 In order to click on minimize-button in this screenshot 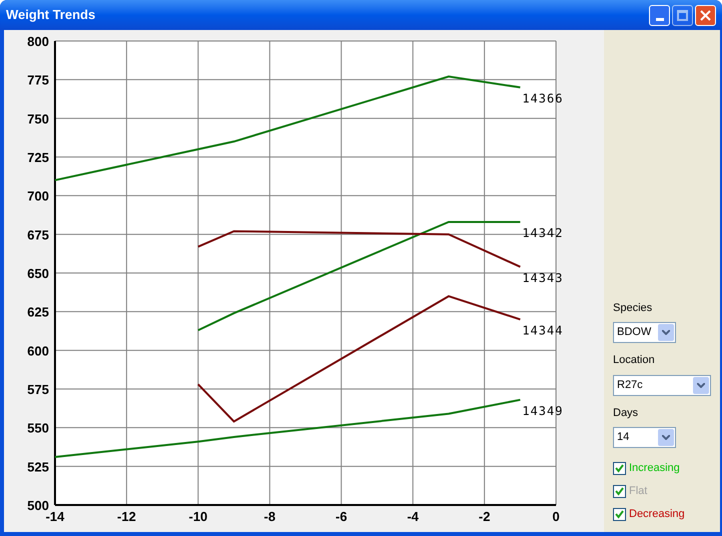, I will do `click(659, 15)`.